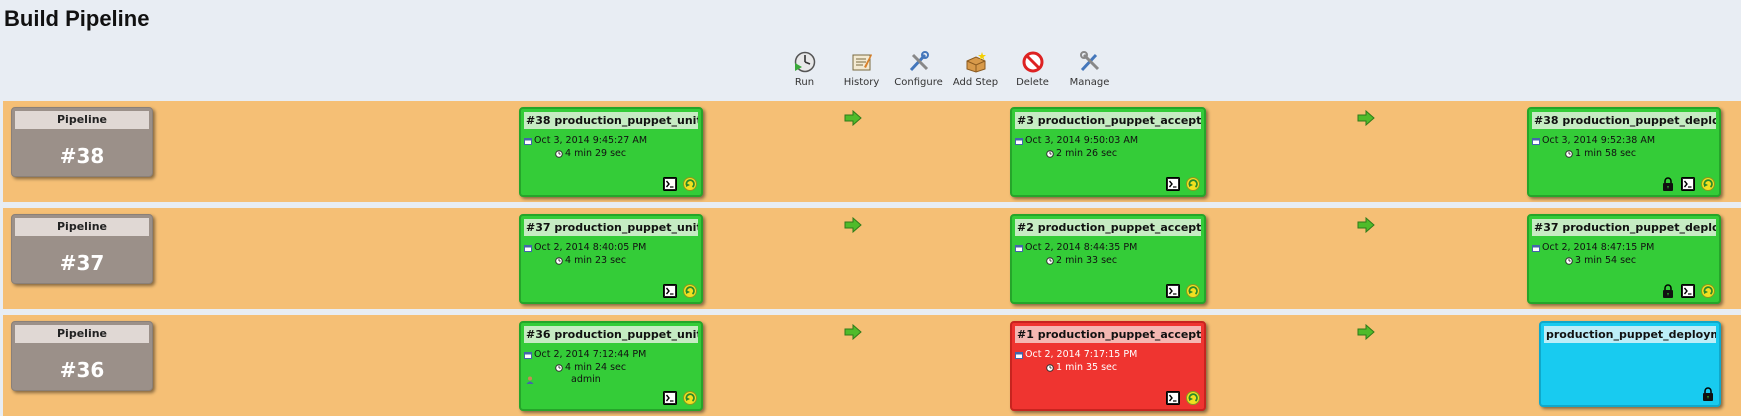 The image size is (1741, 416). Describe the element at coordinates (596, 260) in the screenshot. I see `stage-duration-text: 4 min 23 sec` at that location.